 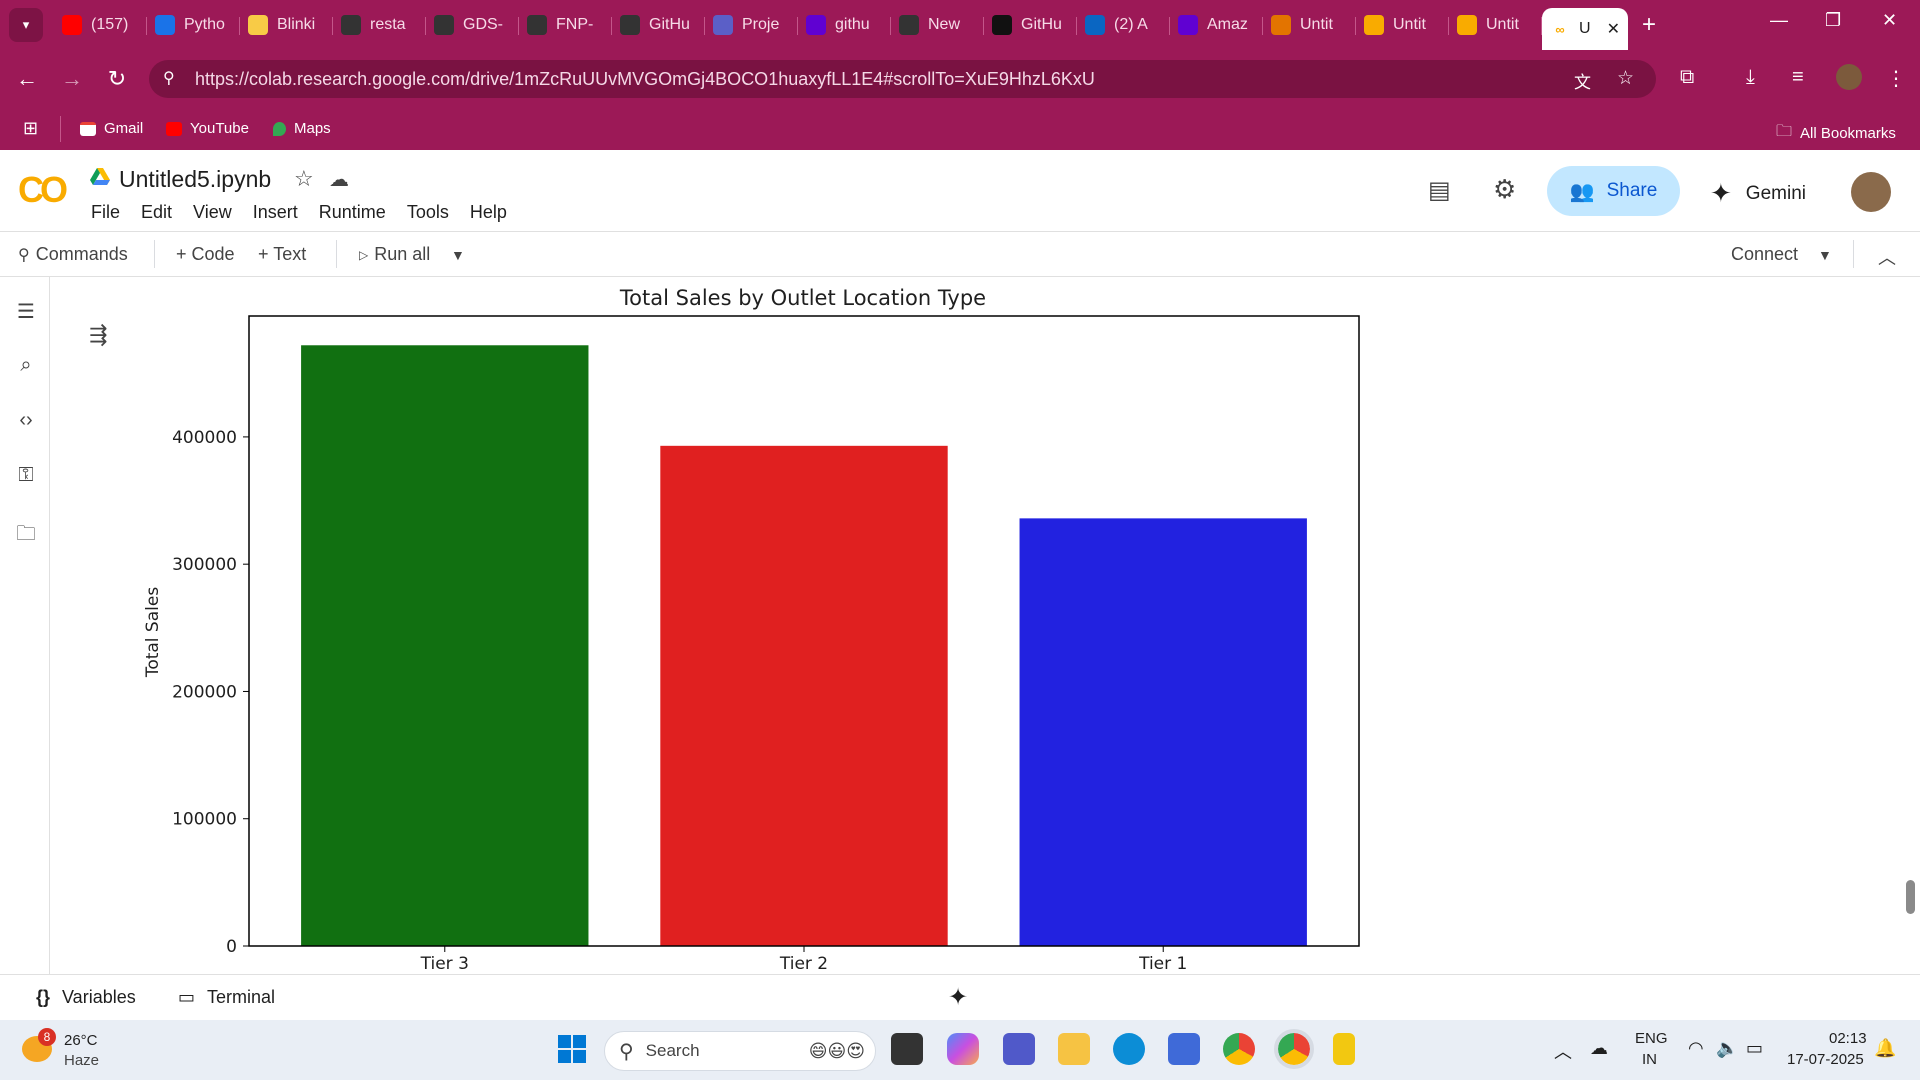 What do you see at coordinates (1887, 257) in the screenshot?
I see `collapse-header-icon: ︿` at bounding box center [1887, 257].